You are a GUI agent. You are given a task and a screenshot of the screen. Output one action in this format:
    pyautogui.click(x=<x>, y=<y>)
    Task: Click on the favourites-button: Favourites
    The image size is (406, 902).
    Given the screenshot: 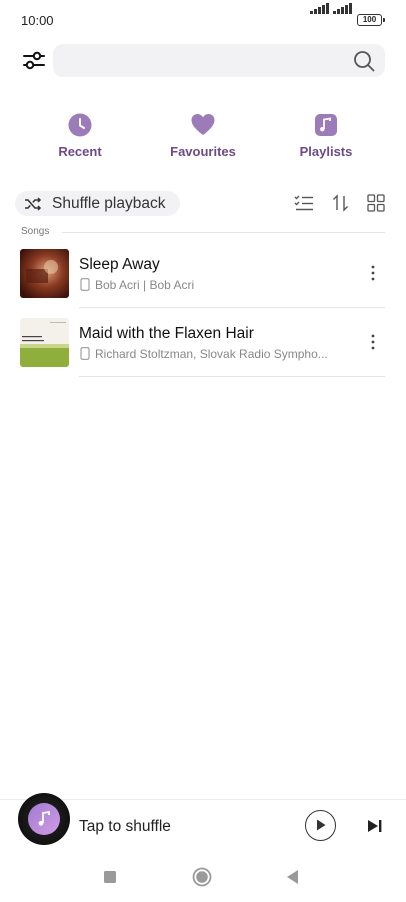 What is the action you would take?
    pyautogui.click(x=203, y=137)
    